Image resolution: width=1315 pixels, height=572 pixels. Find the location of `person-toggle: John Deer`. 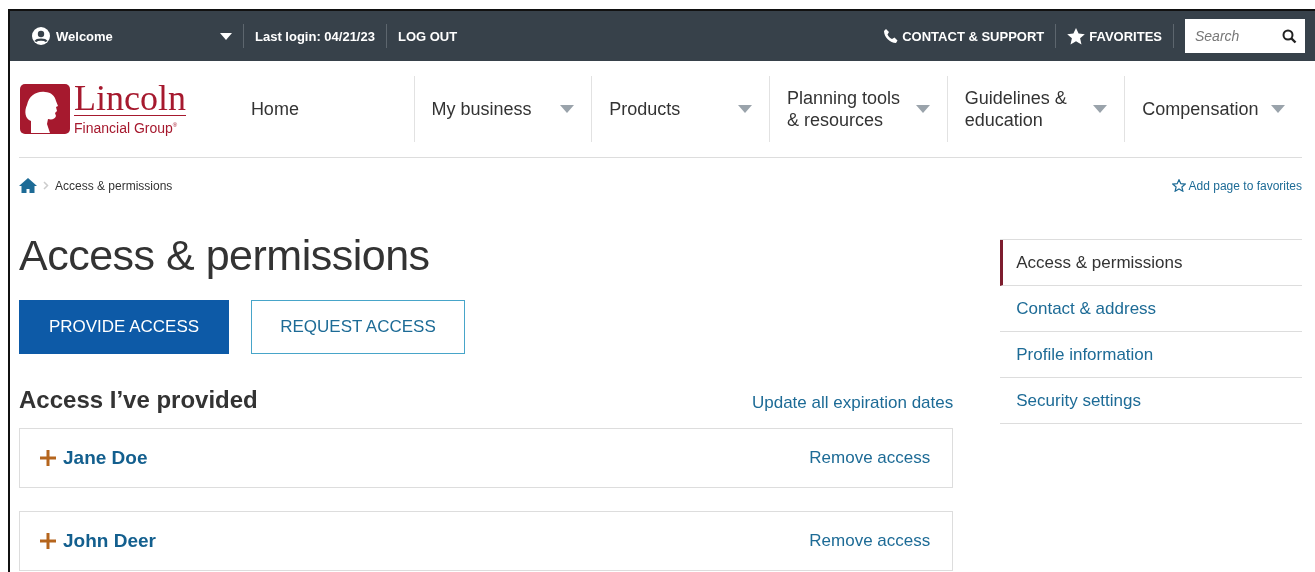

person-toggle: John Deer is located at coordinates (98, 541).